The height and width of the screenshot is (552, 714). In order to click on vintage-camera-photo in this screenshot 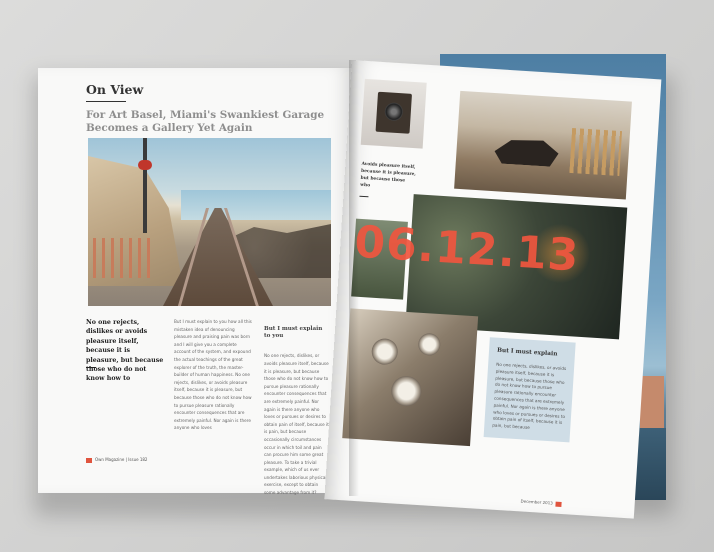, I will do `click(393, 113)`.